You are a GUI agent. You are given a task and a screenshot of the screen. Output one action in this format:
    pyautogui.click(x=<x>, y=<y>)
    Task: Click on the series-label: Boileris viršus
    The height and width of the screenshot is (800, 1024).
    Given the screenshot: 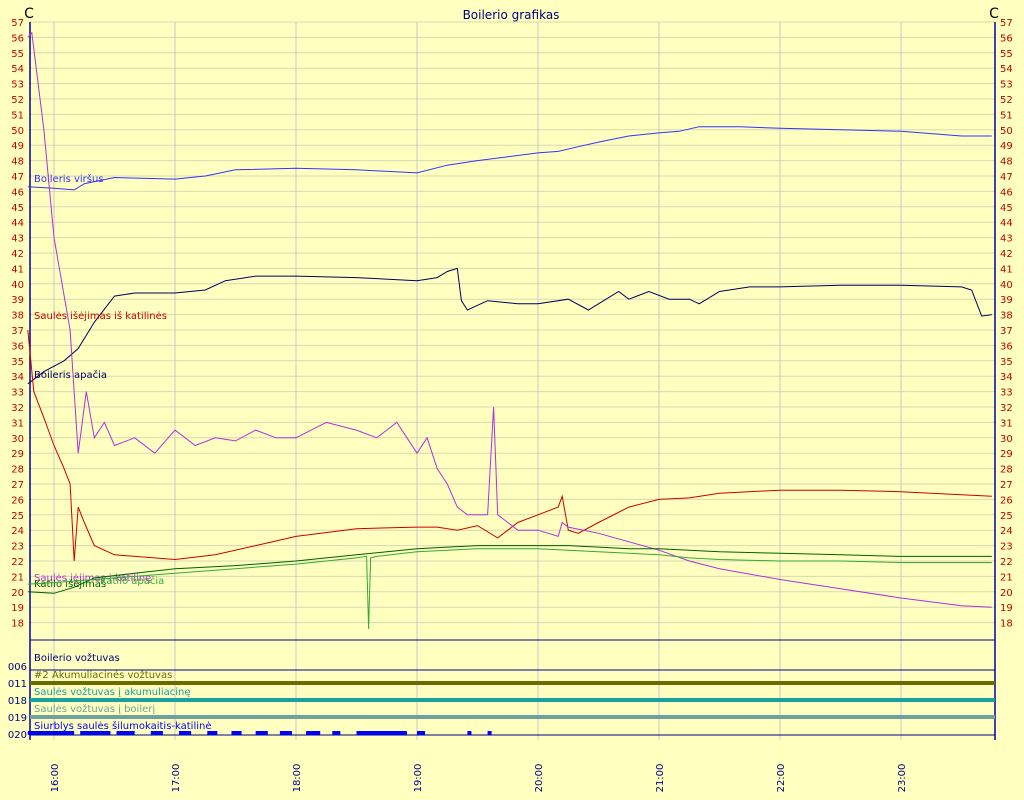 What is the action you would take?
    pyautogui.click(x=69, y=179)
    